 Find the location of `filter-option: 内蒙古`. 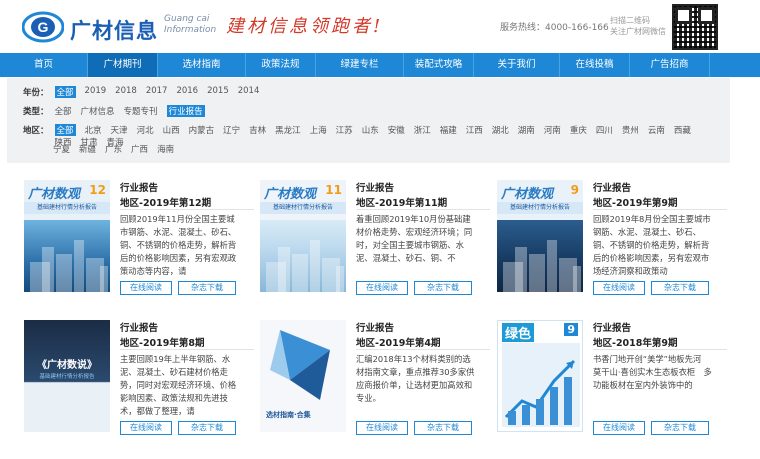

filter-option: 内蒙古 is located at coordinates (202, 130).